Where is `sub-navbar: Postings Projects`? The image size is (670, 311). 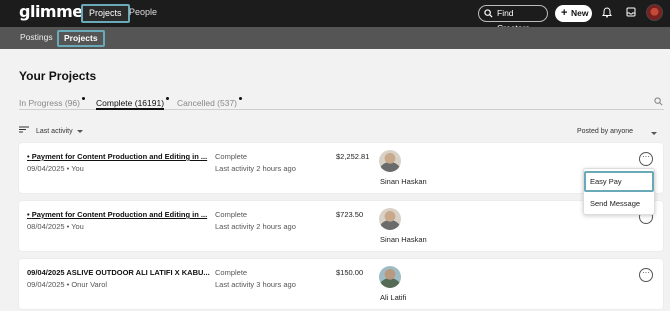
sub-navbar: Postings Projects is located at coordinates (335, 38).